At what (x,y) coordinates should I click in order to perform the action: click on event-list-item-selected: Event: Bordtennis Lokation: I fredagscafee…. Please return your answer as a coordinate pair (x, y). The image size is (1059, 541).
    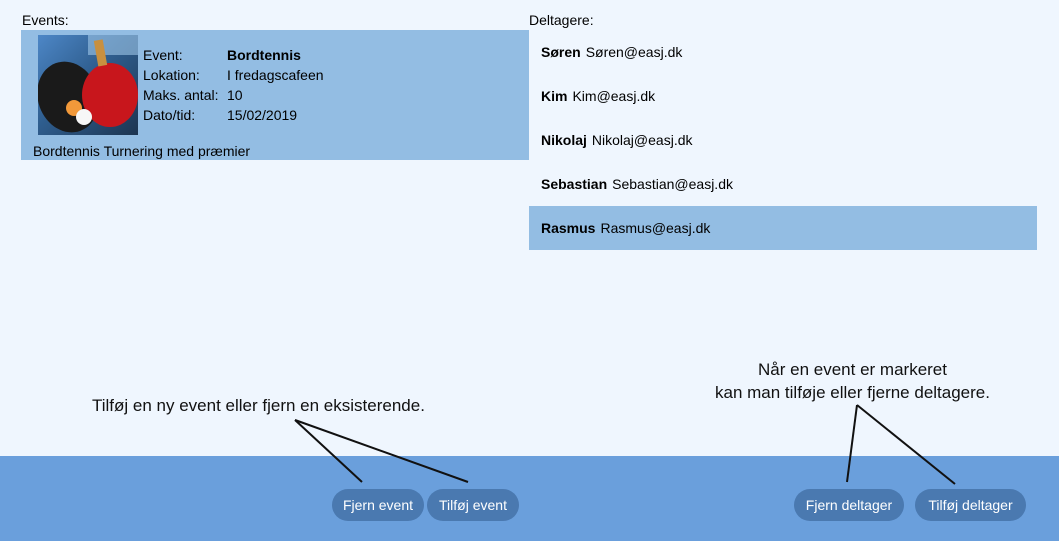
    Looking at the image, I should click on (275, 95).